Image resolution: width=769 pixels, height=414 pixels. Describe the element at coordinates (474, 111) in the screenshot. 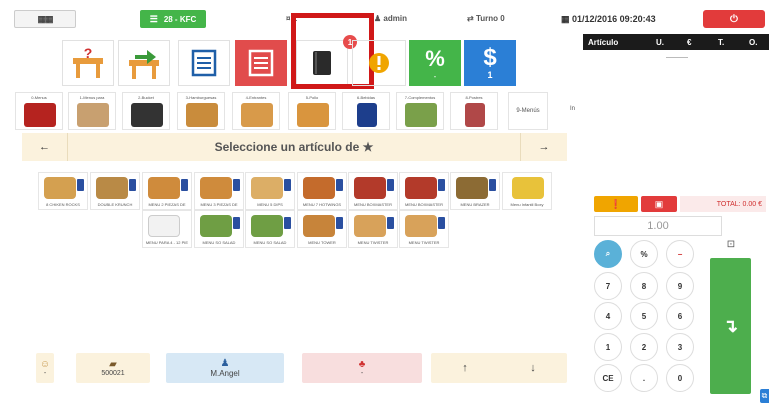

I see `category-postres: 8-Postres` at that location.